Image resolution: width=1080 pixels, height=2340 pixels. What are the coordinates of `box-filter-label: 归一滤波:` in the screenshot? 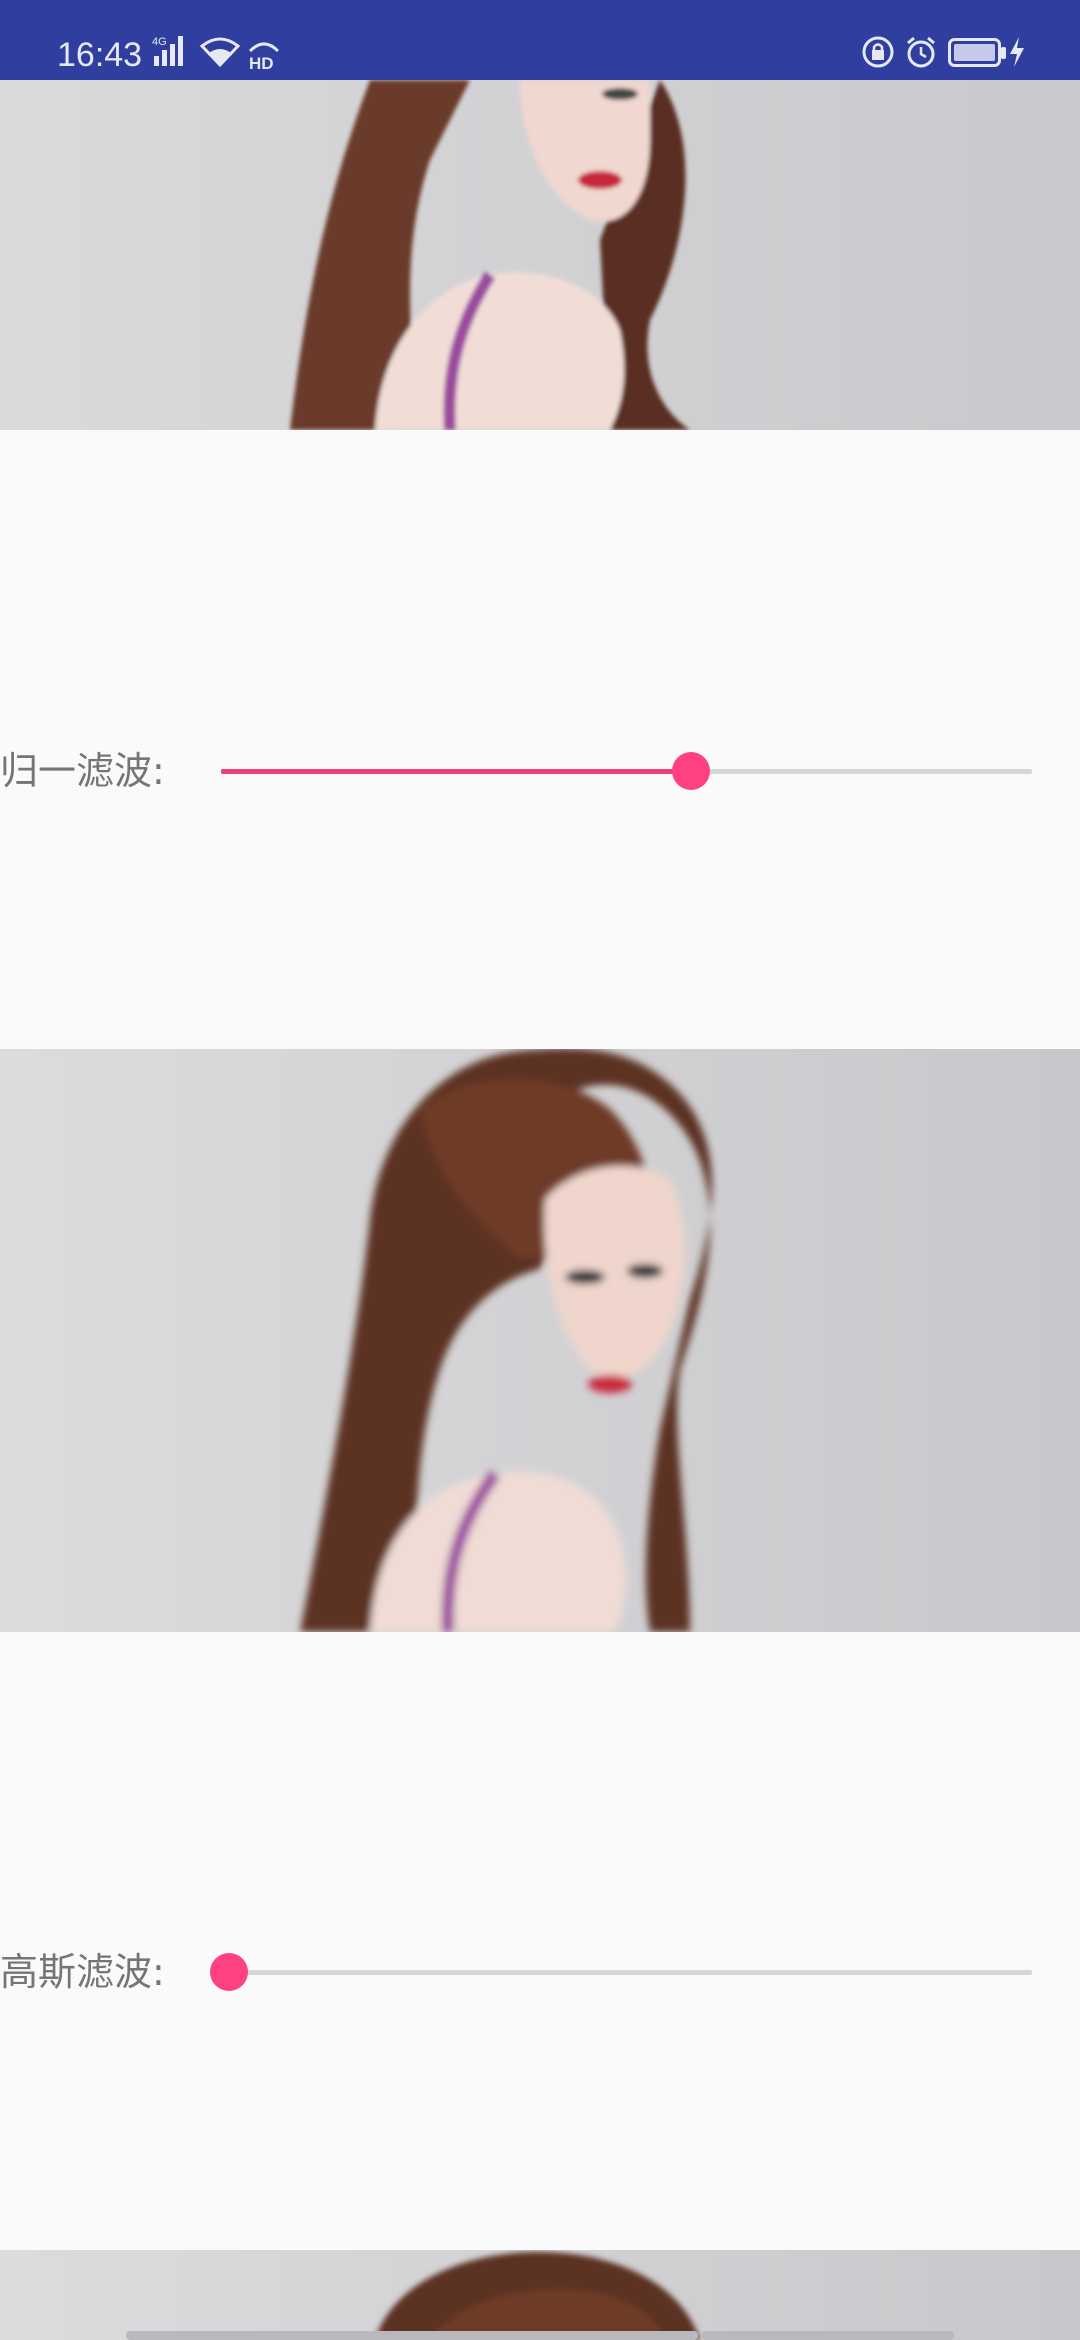 It's located at (82, 771).